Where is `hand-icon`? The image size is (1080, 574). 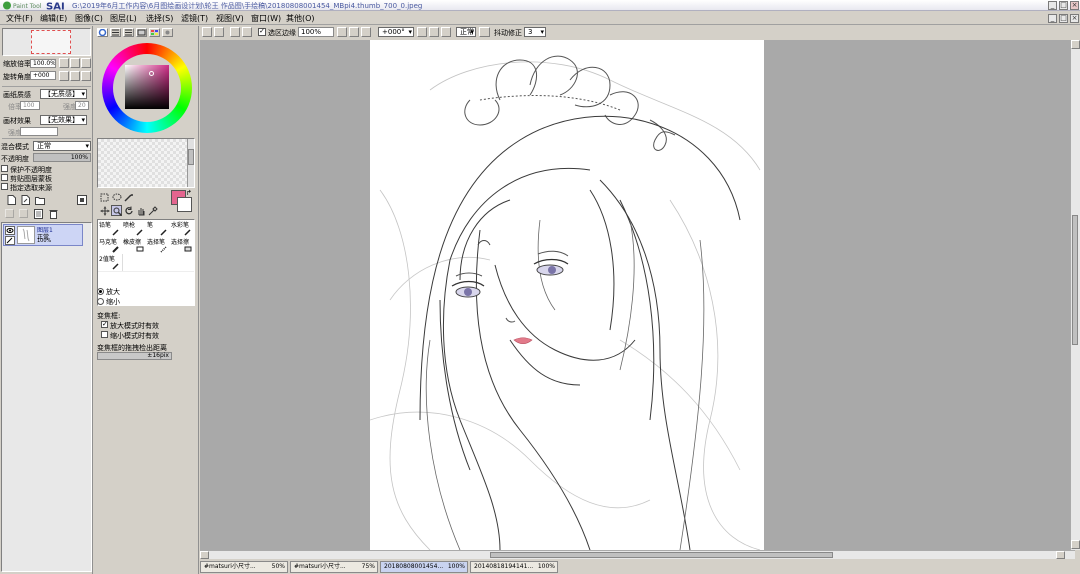 hand-icon is located at coordinates (141, 211).